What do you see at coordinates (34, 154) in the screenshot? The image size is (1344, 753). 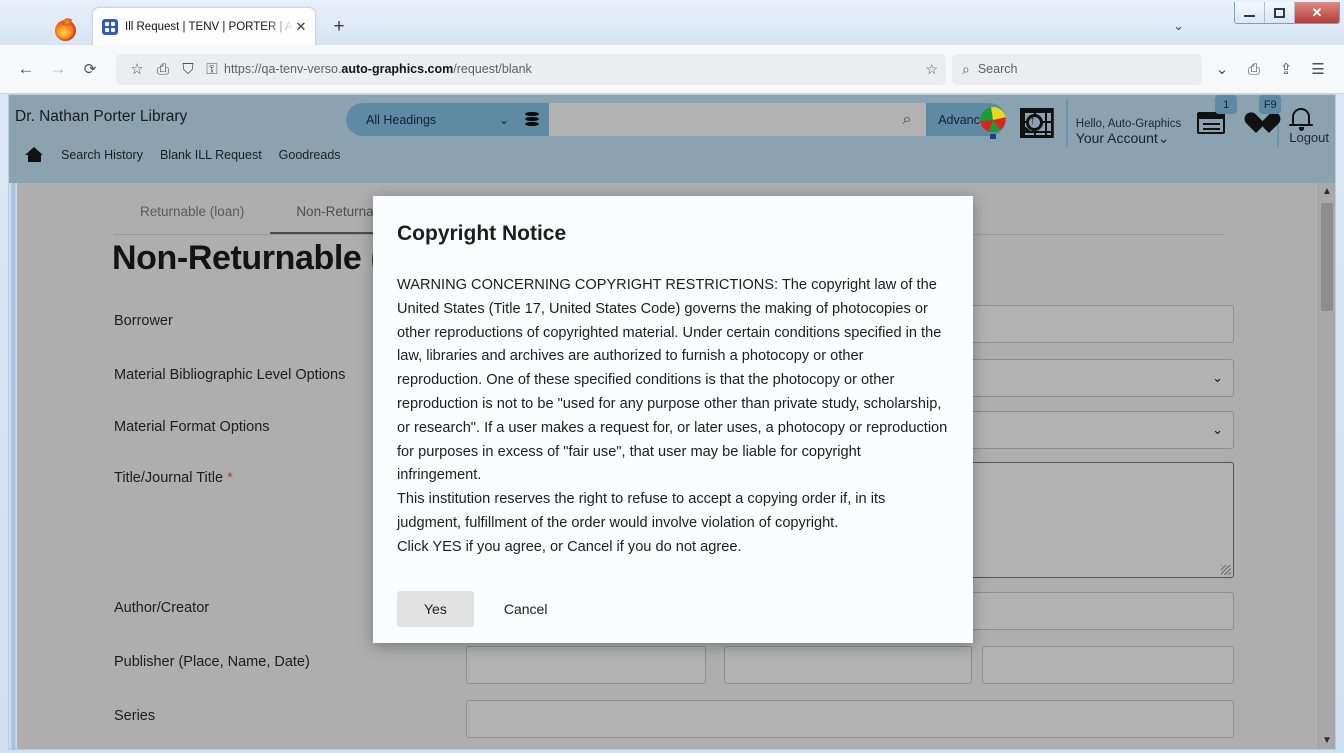 I see `home-icon` at bounding box center [34, 154].